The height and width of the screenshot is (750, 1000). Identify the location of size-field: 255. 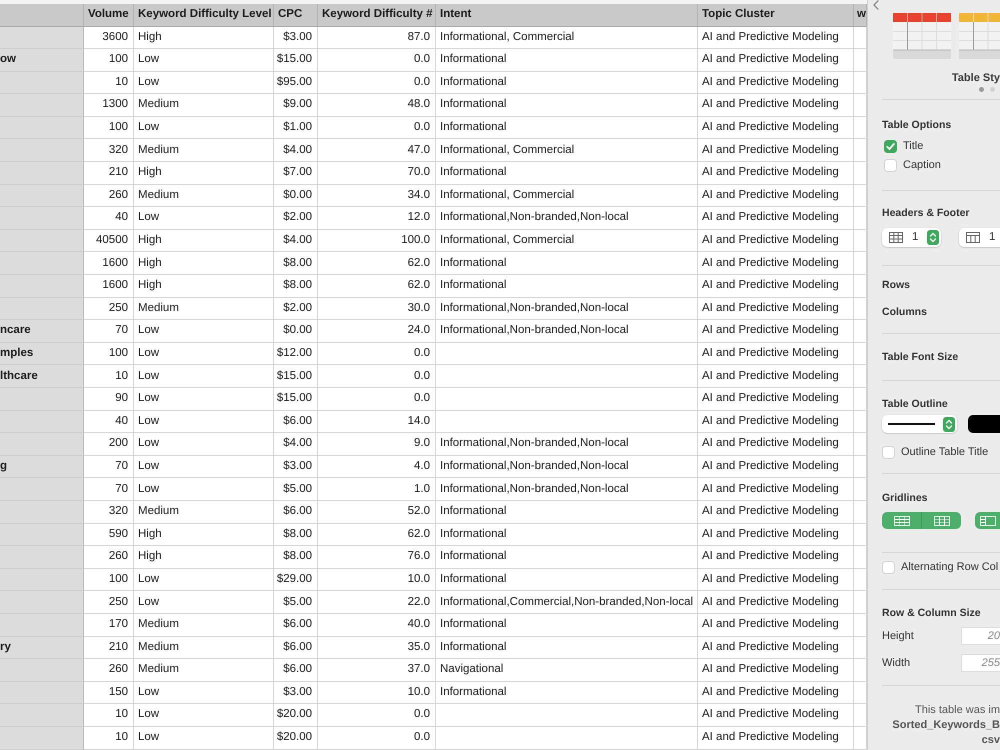
(980, 663).